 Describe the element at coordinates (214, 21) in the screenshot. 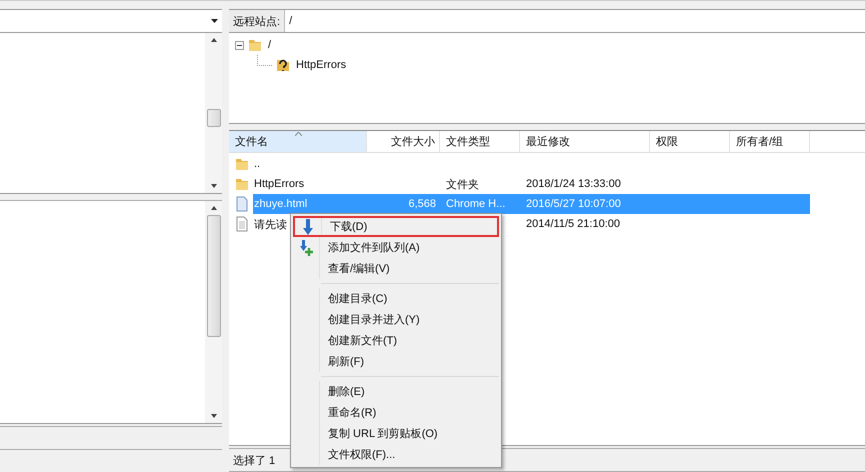

I see `caret-icon` at that location.